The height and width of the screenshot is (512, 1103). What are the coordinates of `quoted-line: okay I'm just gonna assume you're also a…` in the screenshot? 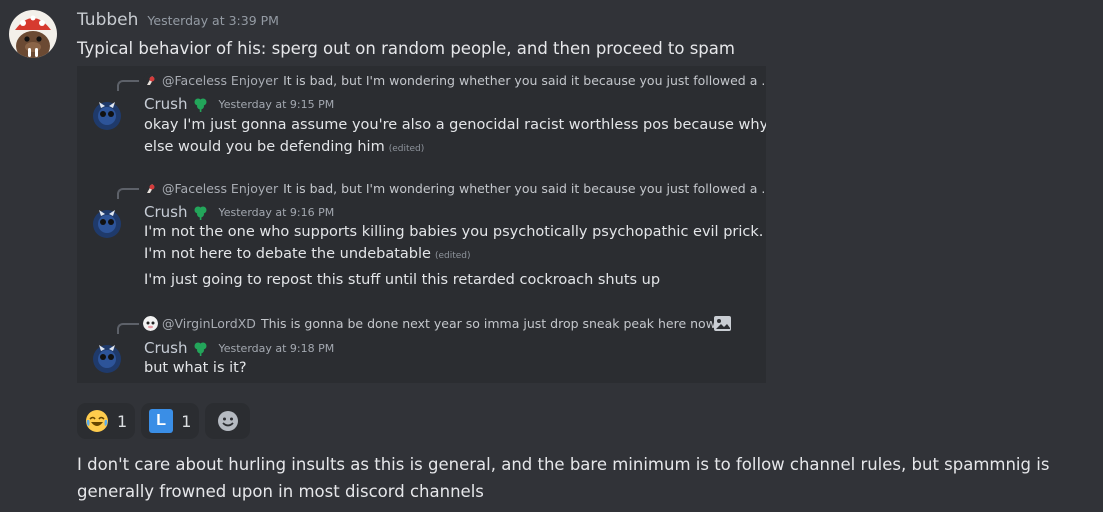 It's located at (455, 125).